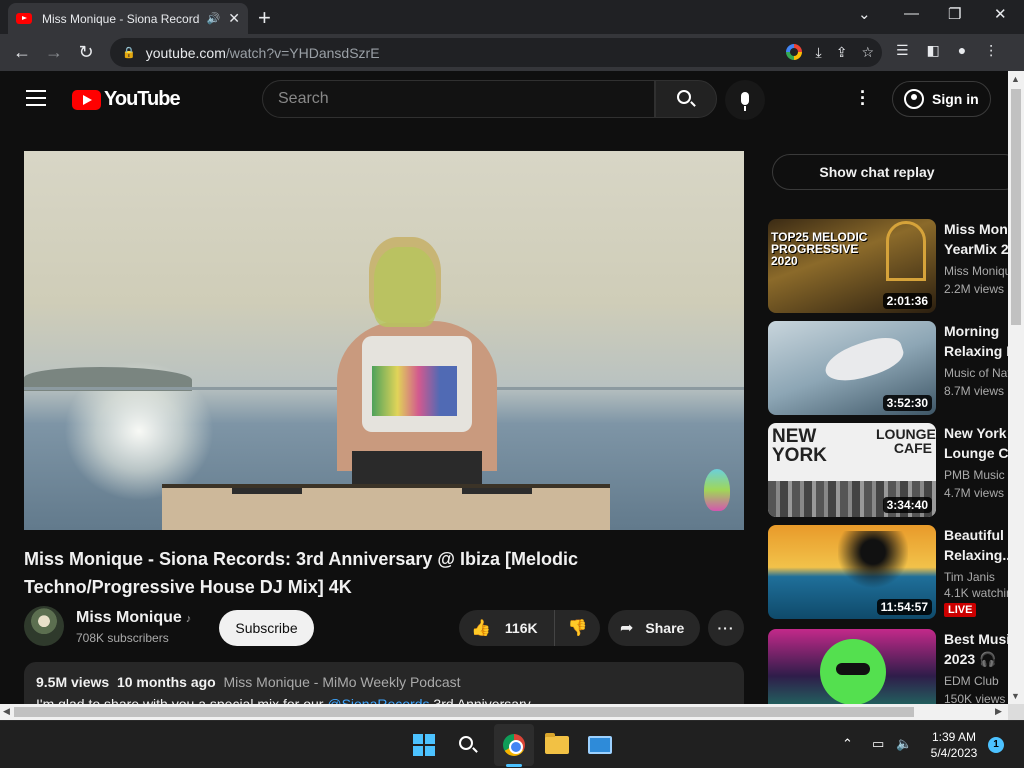 The image size is (1024, 768). I want to click on voice-search-button, so click(745, 100).